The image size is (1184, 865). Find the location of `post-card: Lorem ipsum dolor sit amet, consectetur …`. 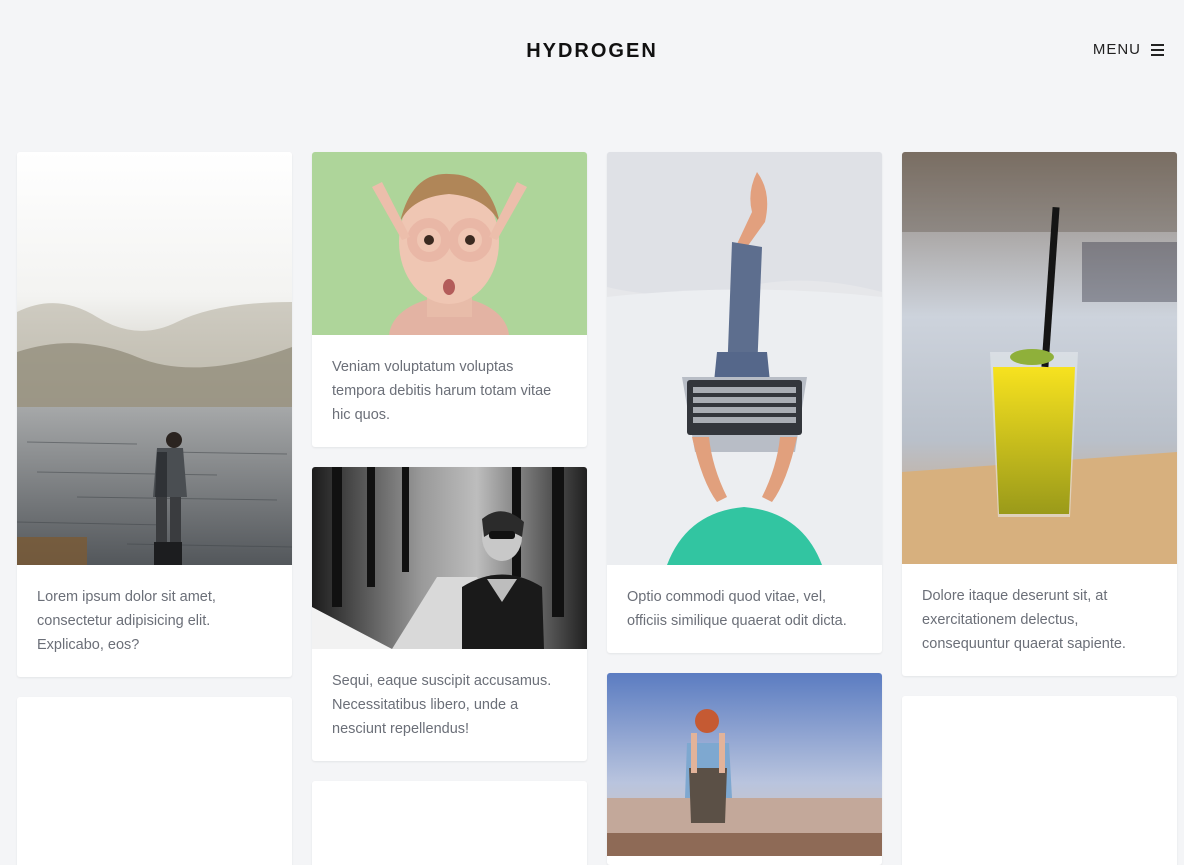

post-card: Lorem ipsum dolor sit amet, consectetur … is located at coordinates (154, 414).